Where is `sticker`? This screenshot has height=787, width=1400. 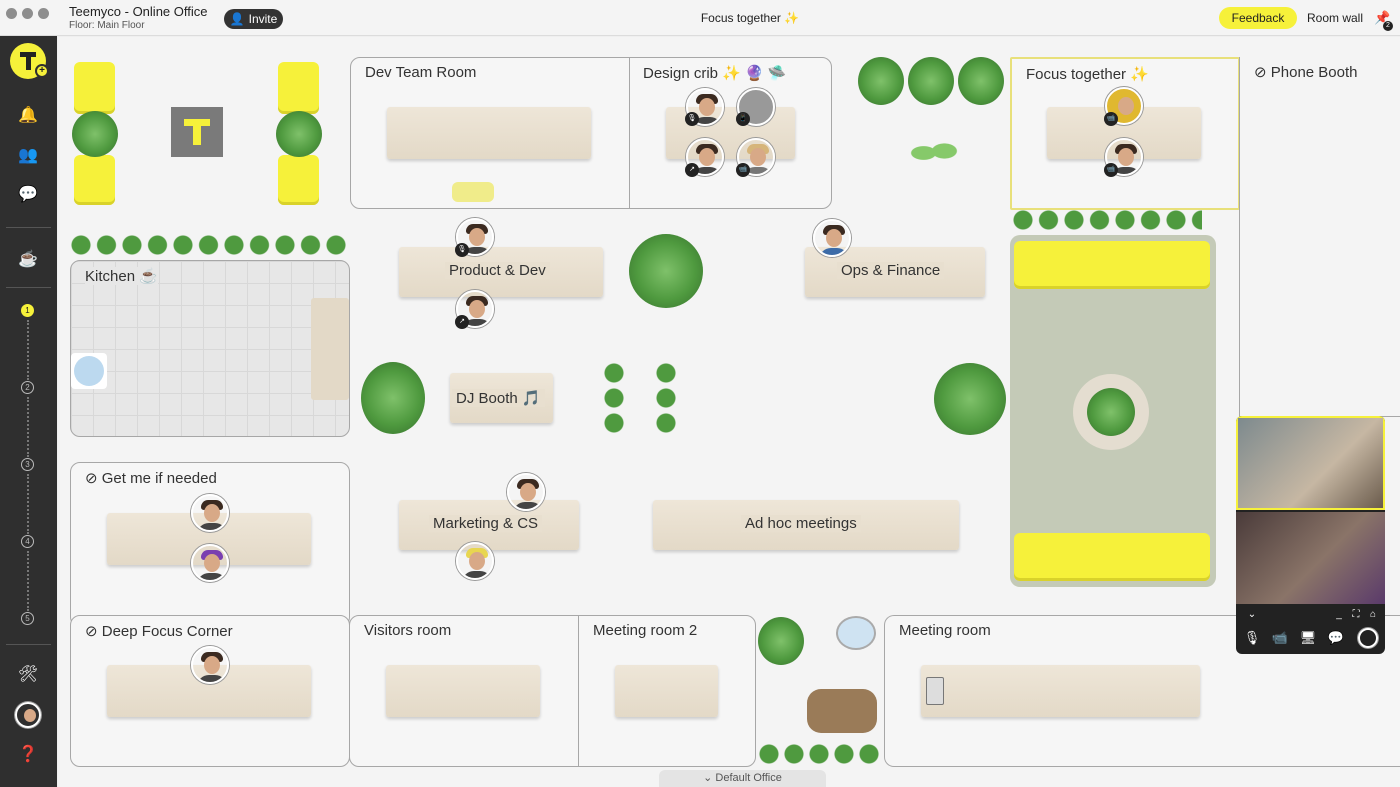
sticker is located at coordinates (473, 192).